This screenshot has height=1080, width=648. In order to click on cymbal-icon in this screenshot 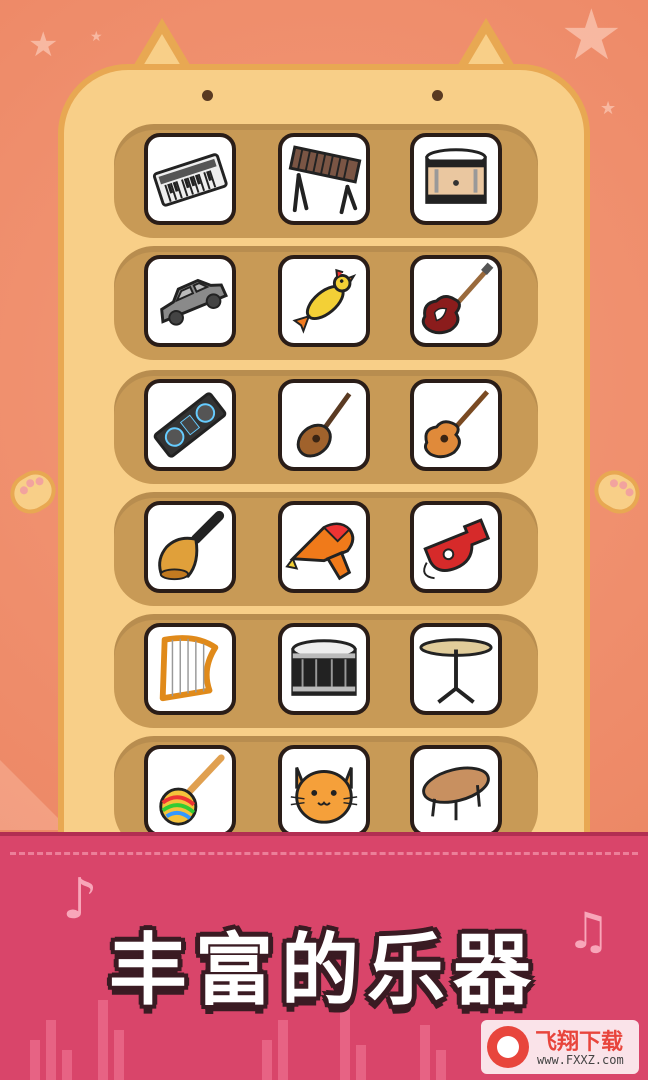, I will do `click(456, 671)`.